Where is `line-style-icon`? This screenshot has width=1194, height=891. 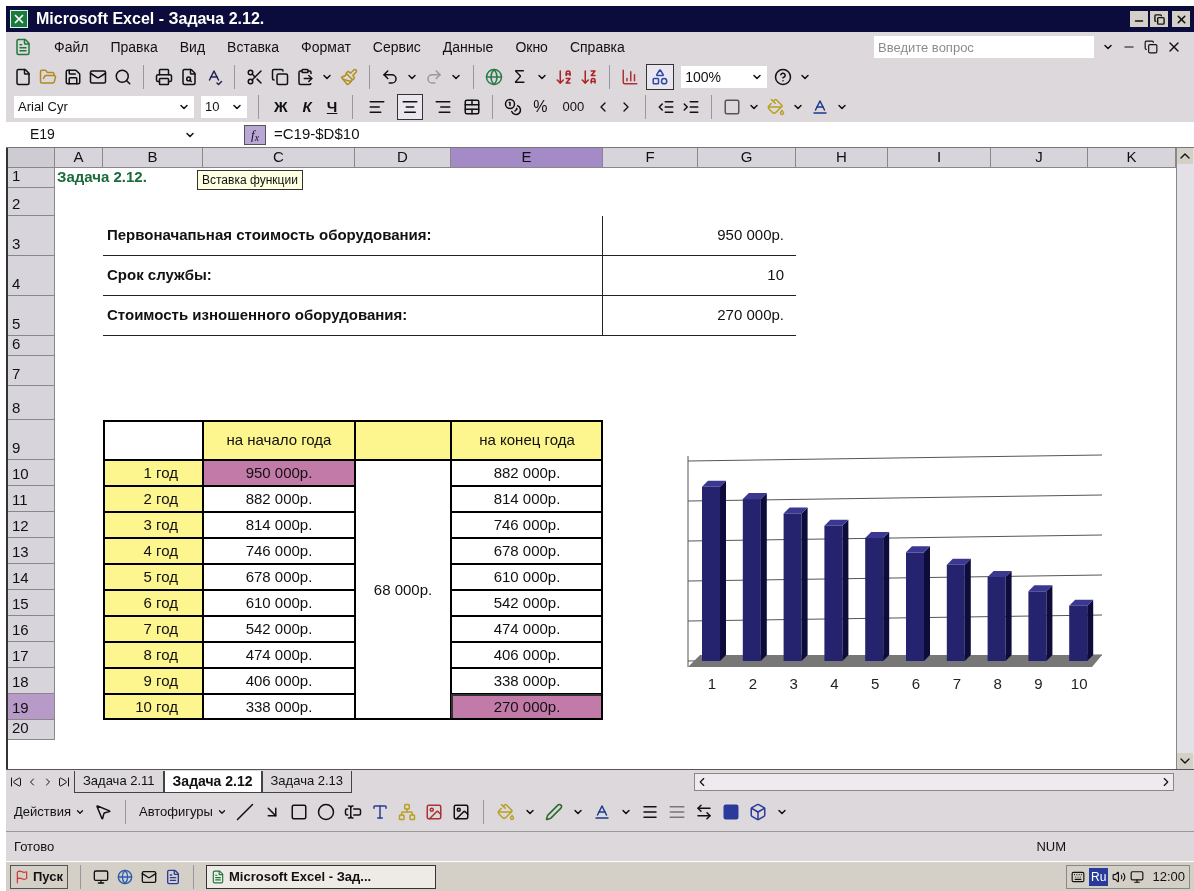 line-style-icon is located at coordinates (649, 812).